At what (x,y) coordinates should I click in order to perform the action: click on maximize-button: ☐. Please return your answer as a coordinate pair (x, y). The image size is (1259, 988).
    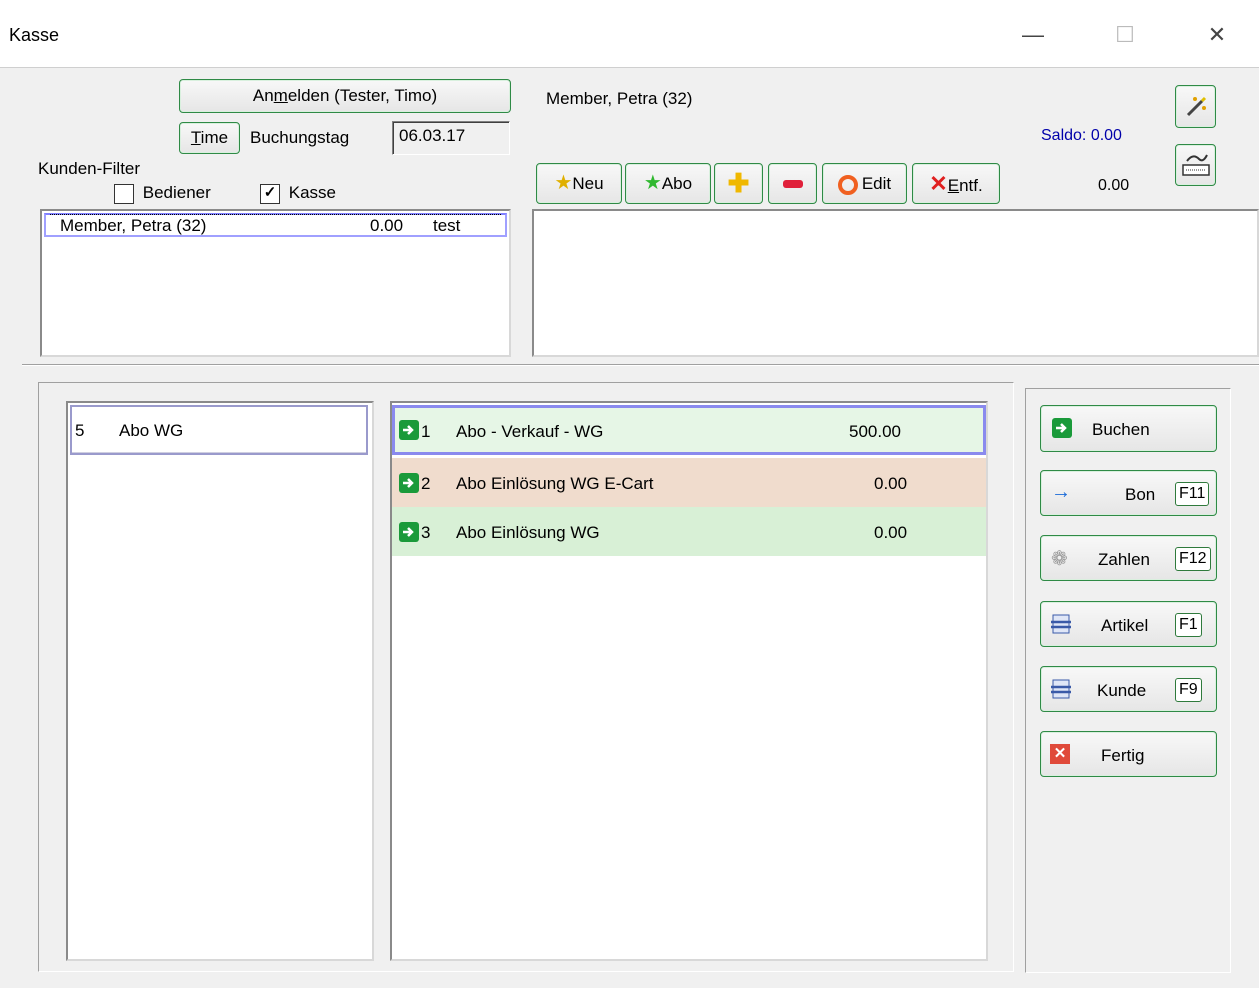
    Looking at the image, I should click on (1125, 35).